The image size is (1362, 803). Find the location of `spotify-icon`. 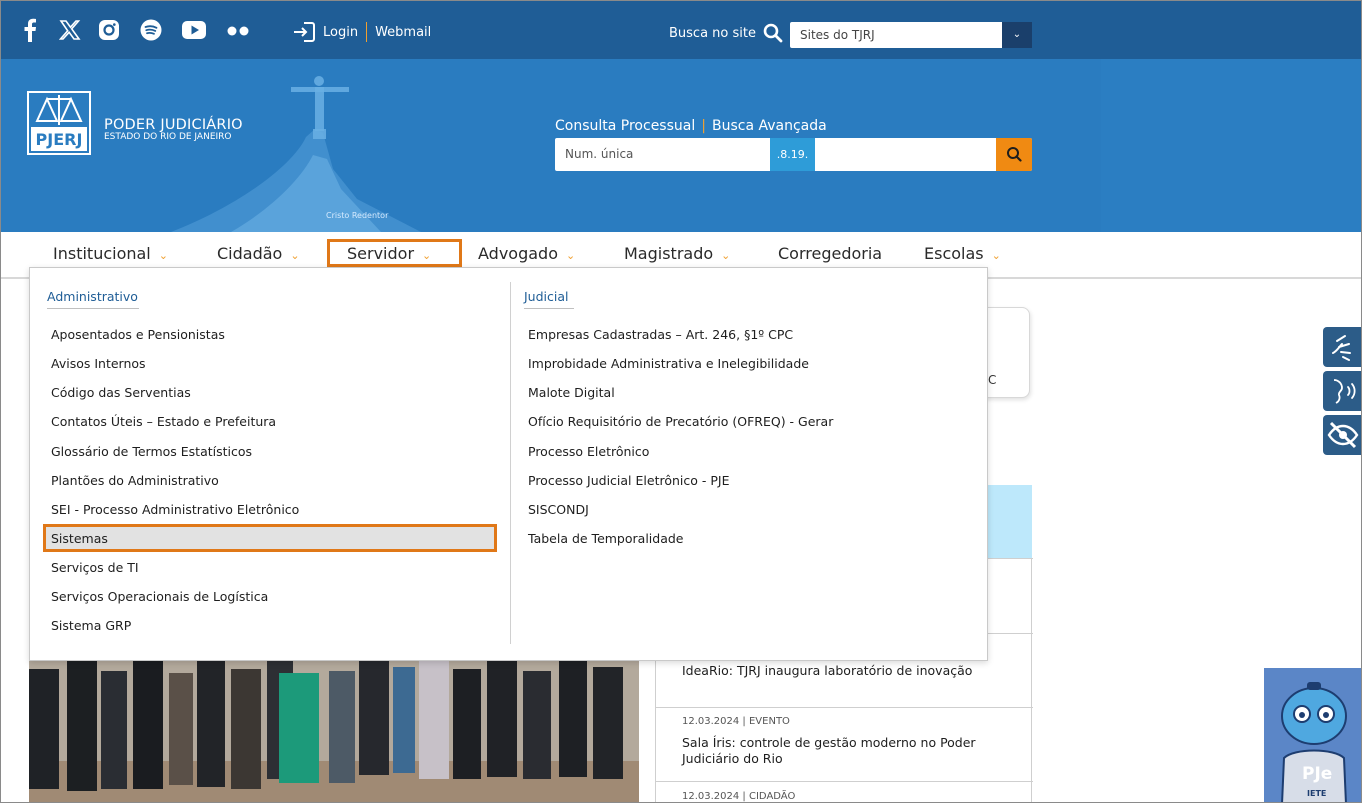

spotify-icon is located at coordinates (151, 30).